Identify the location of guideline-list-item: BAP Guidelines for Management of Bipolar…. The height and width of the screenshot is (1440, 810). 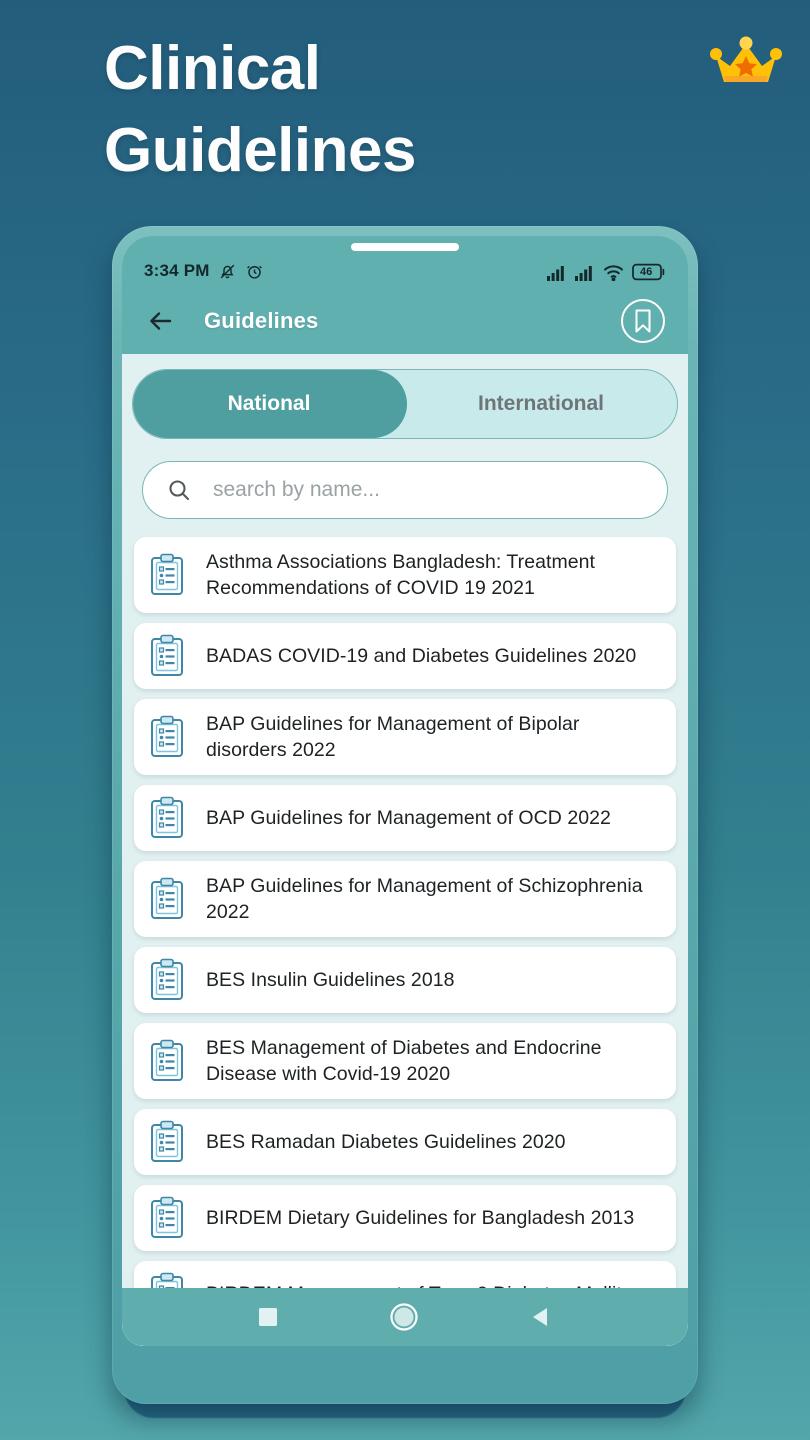
(405, 737).